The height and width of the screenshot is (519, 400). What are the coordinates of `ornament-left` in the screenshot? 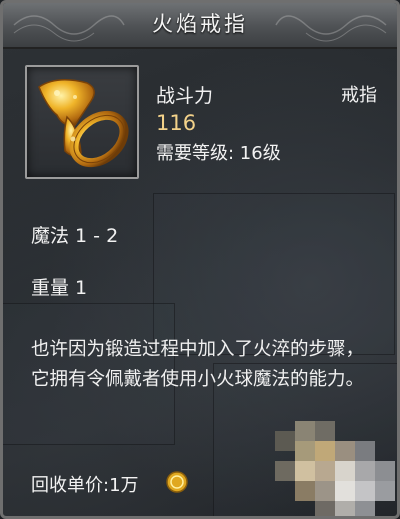 It's located at (69, 28).